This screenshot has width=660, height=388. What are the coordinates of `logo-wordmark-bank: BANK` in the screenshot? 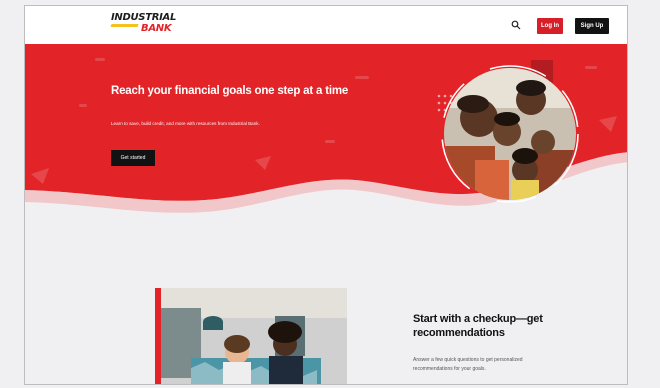 It's located at (156, 28).